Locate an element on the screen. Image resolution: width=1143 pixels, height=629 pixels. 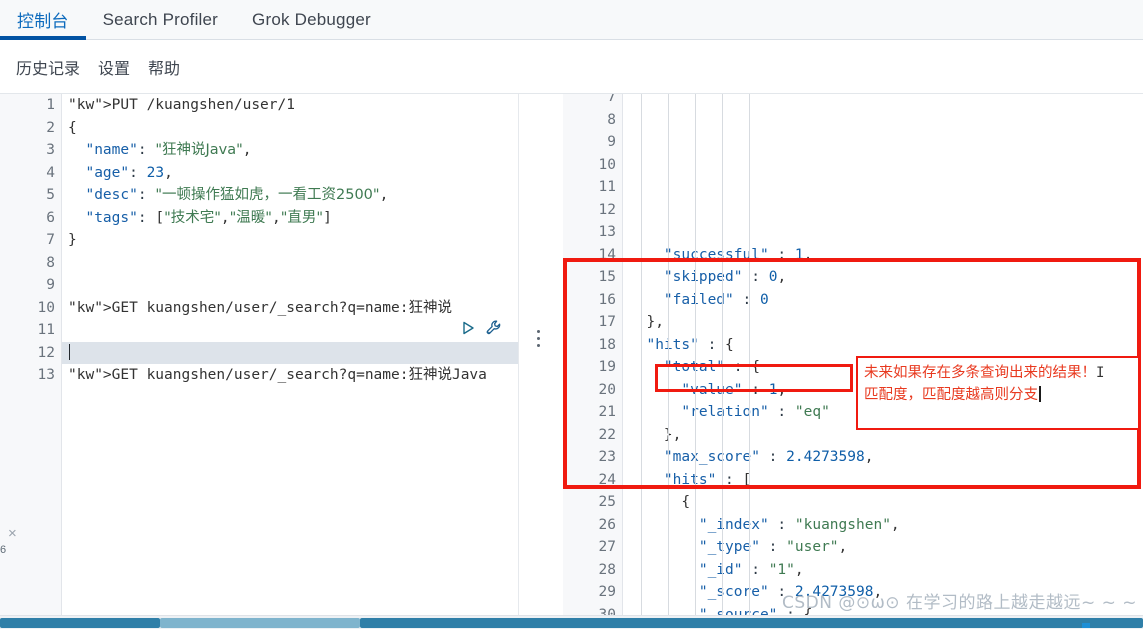
scrollbar-thumb-mid is located at coordinates (260, 623).